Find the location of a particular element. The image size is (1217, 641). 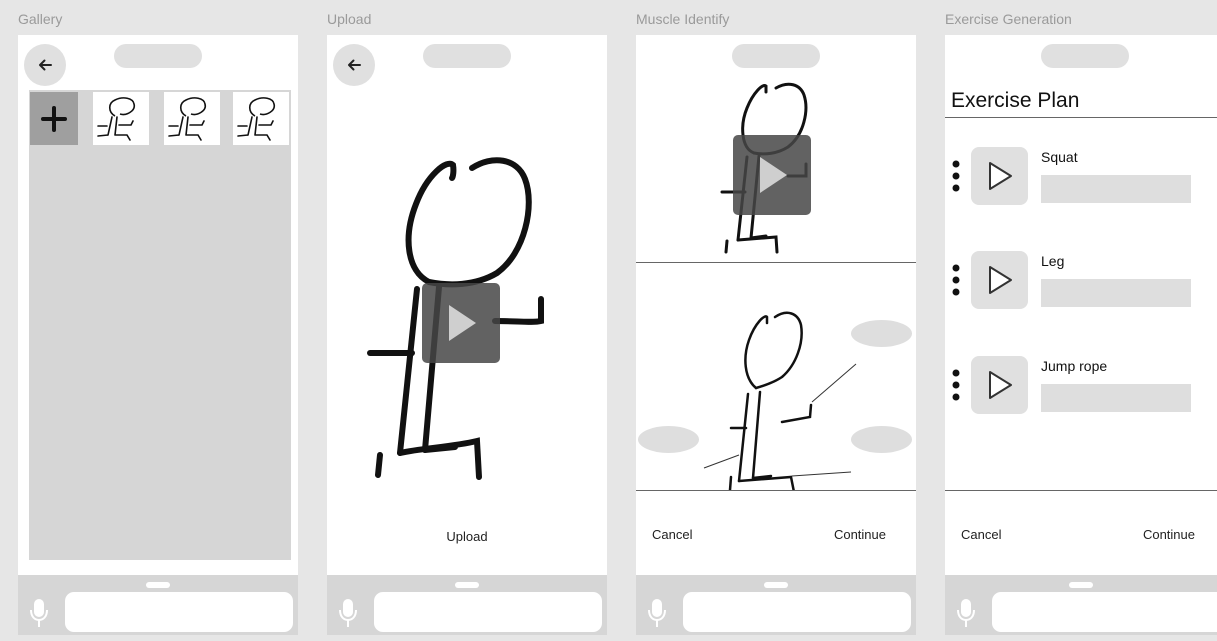

exercise-name: Leg is located at coordinates (1053, 261).